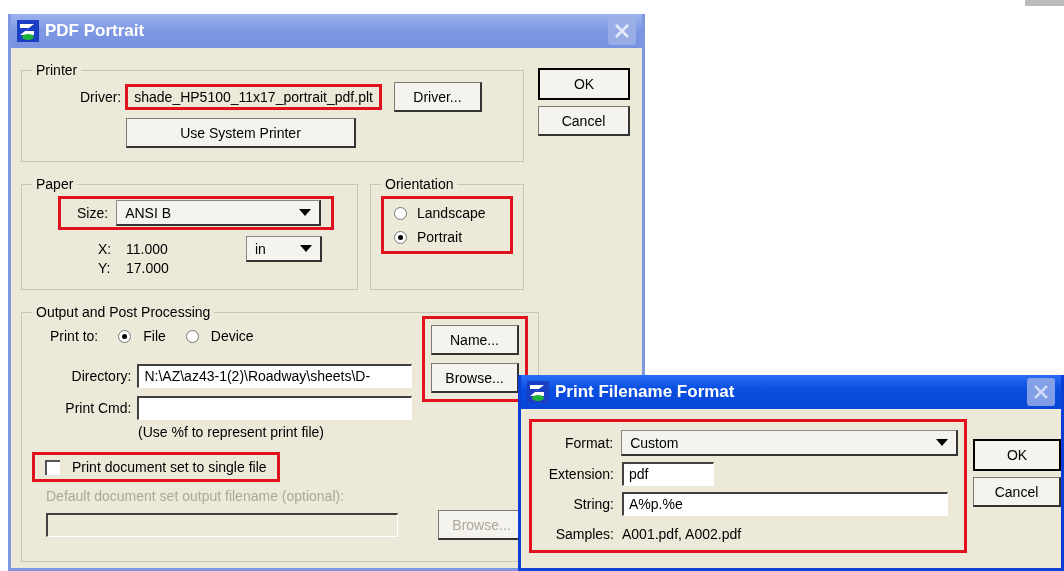 The height and width of the screenshot is (571, 1064). I want to click on driver-name: shade_HP5100_11x17_portrait_pdf.plt, so click(253, 97).